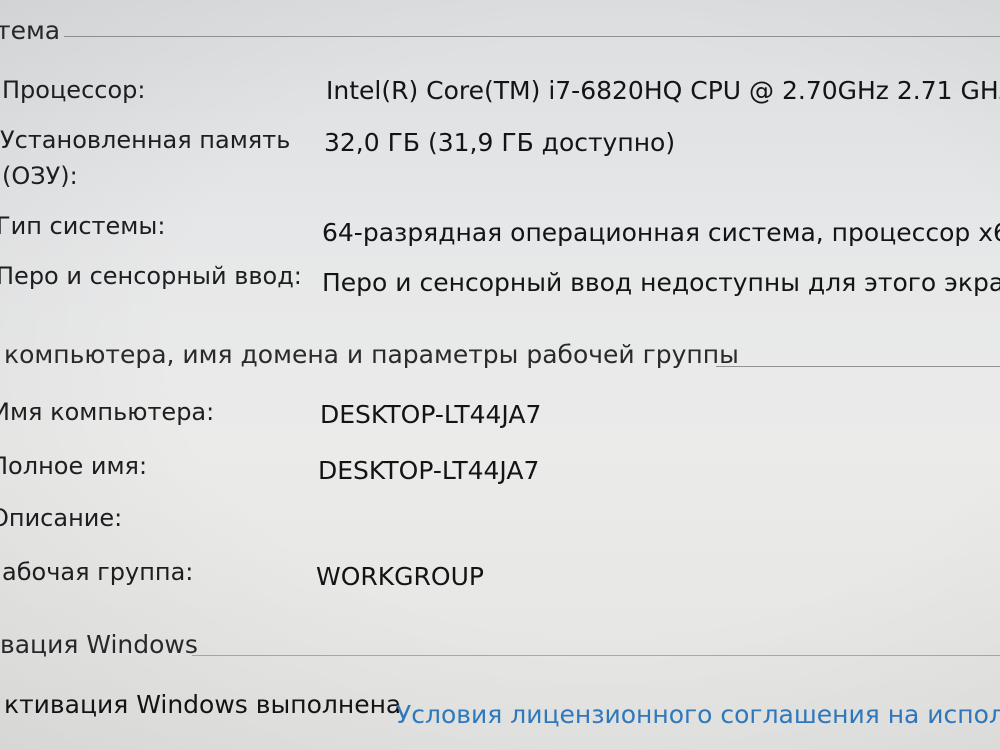 This screenshot has width=1000, height=750. What do you see at coordinates (30, 30) in the screenshot?
I see `system-section-header: тема` at bounding box center [30, 30].